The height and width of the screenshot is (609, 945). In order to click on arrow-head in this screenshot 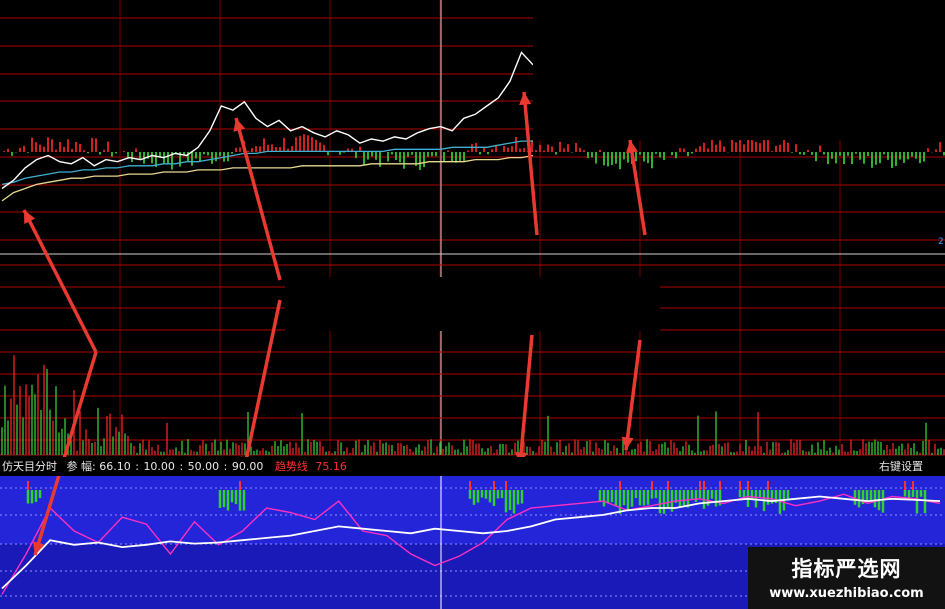, I will do `click(525, 99)`.